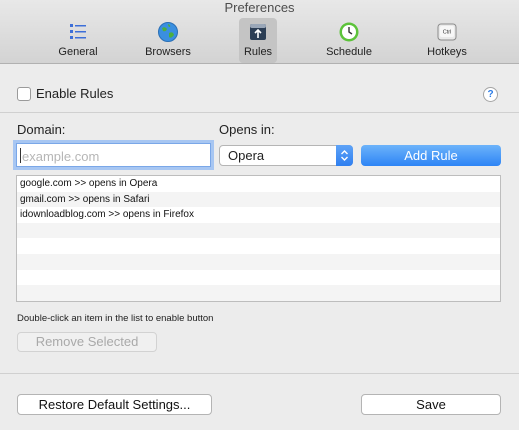 The height and width of the screenshot is (430, 519). I want to click on list-item: google.com >> opens in Opera, so click(258, 184).